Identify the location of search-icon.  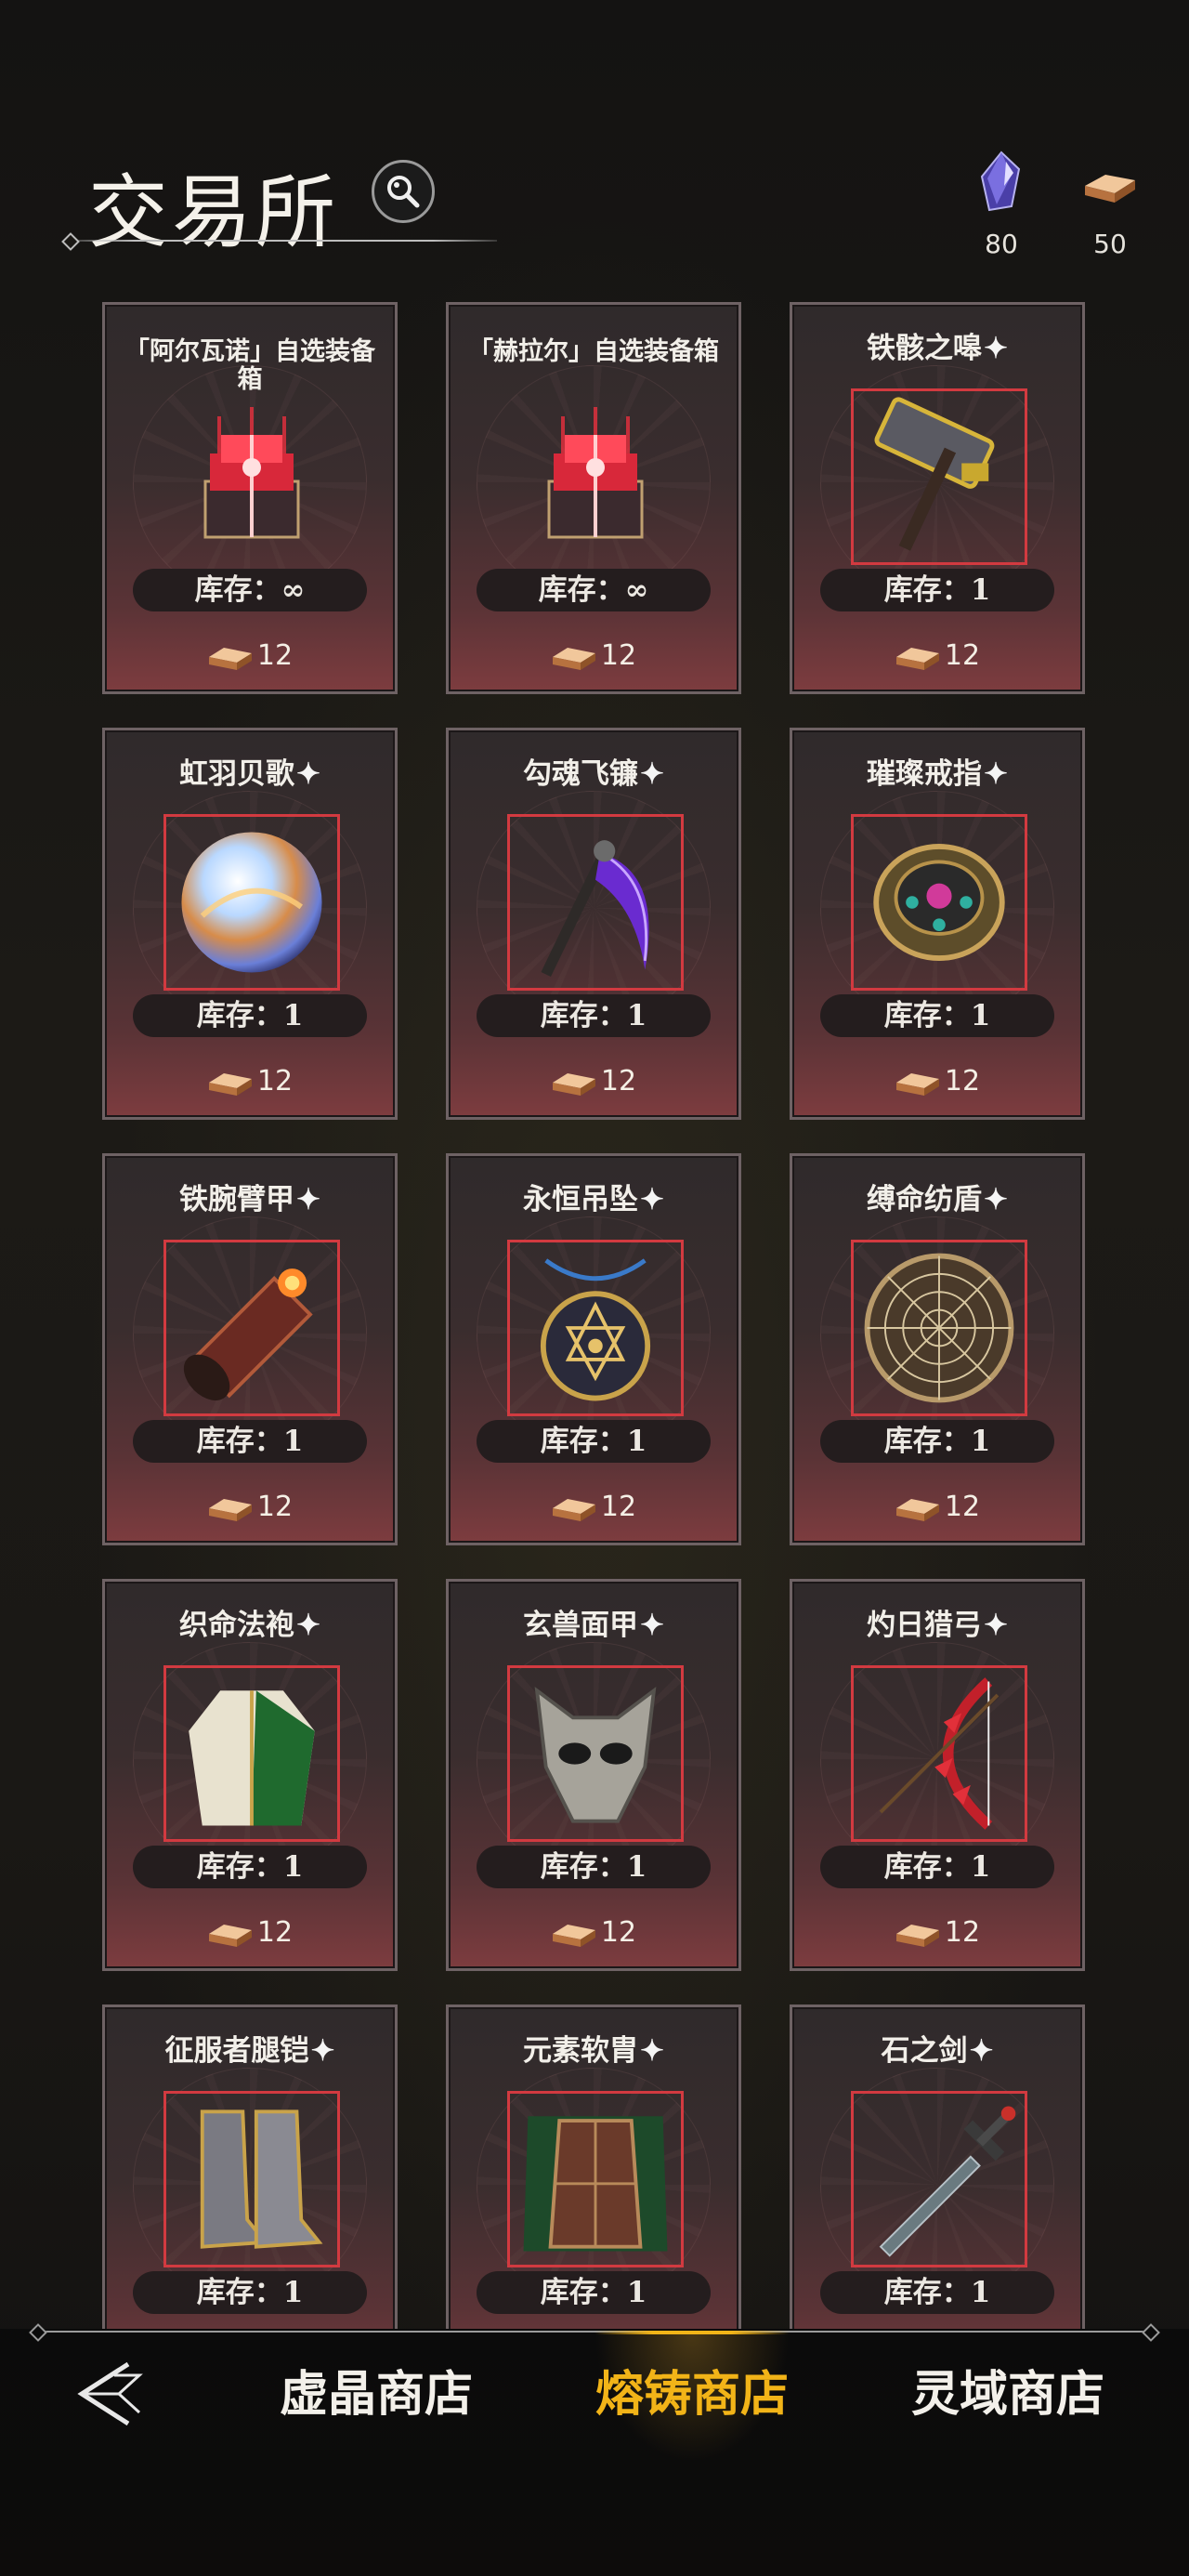
(403, 192).